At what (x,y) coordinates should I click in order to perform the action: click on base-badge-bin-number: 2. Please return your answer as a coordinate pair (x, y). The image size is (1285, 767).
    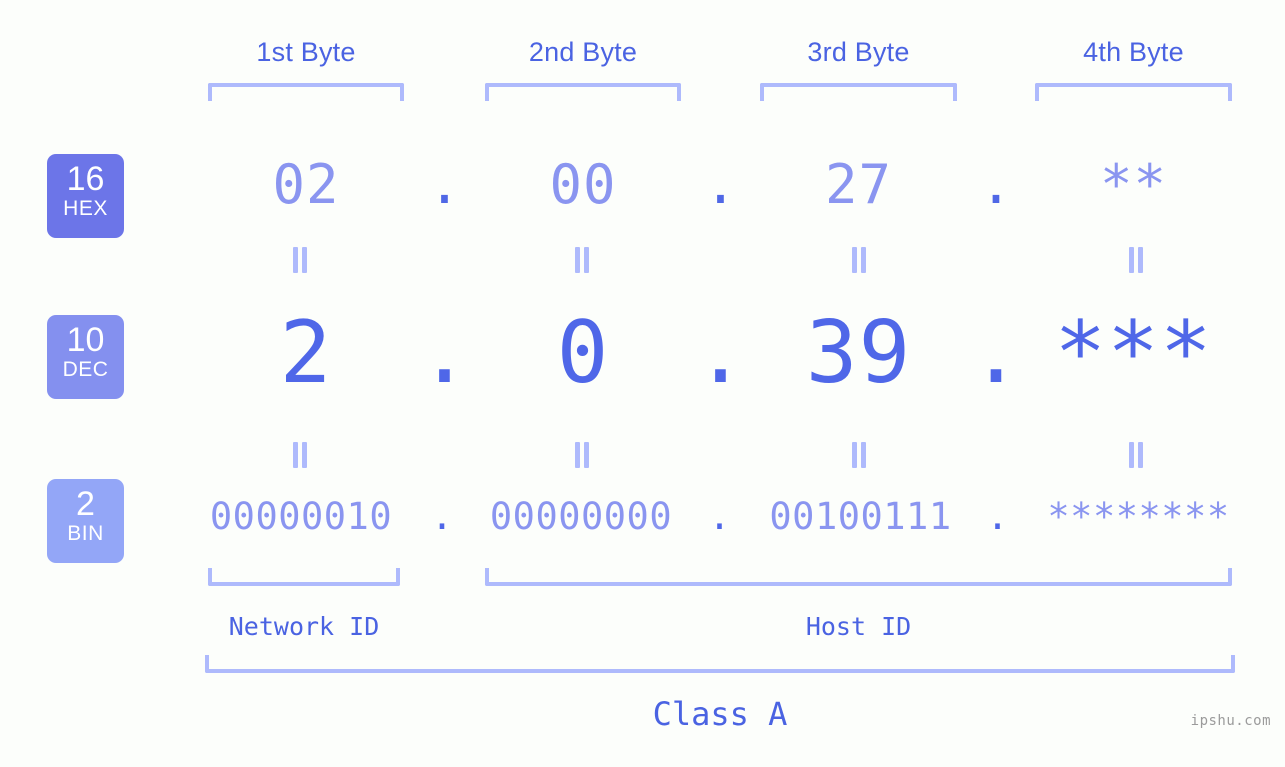
    Looking at the image, I should click on (85, 504).